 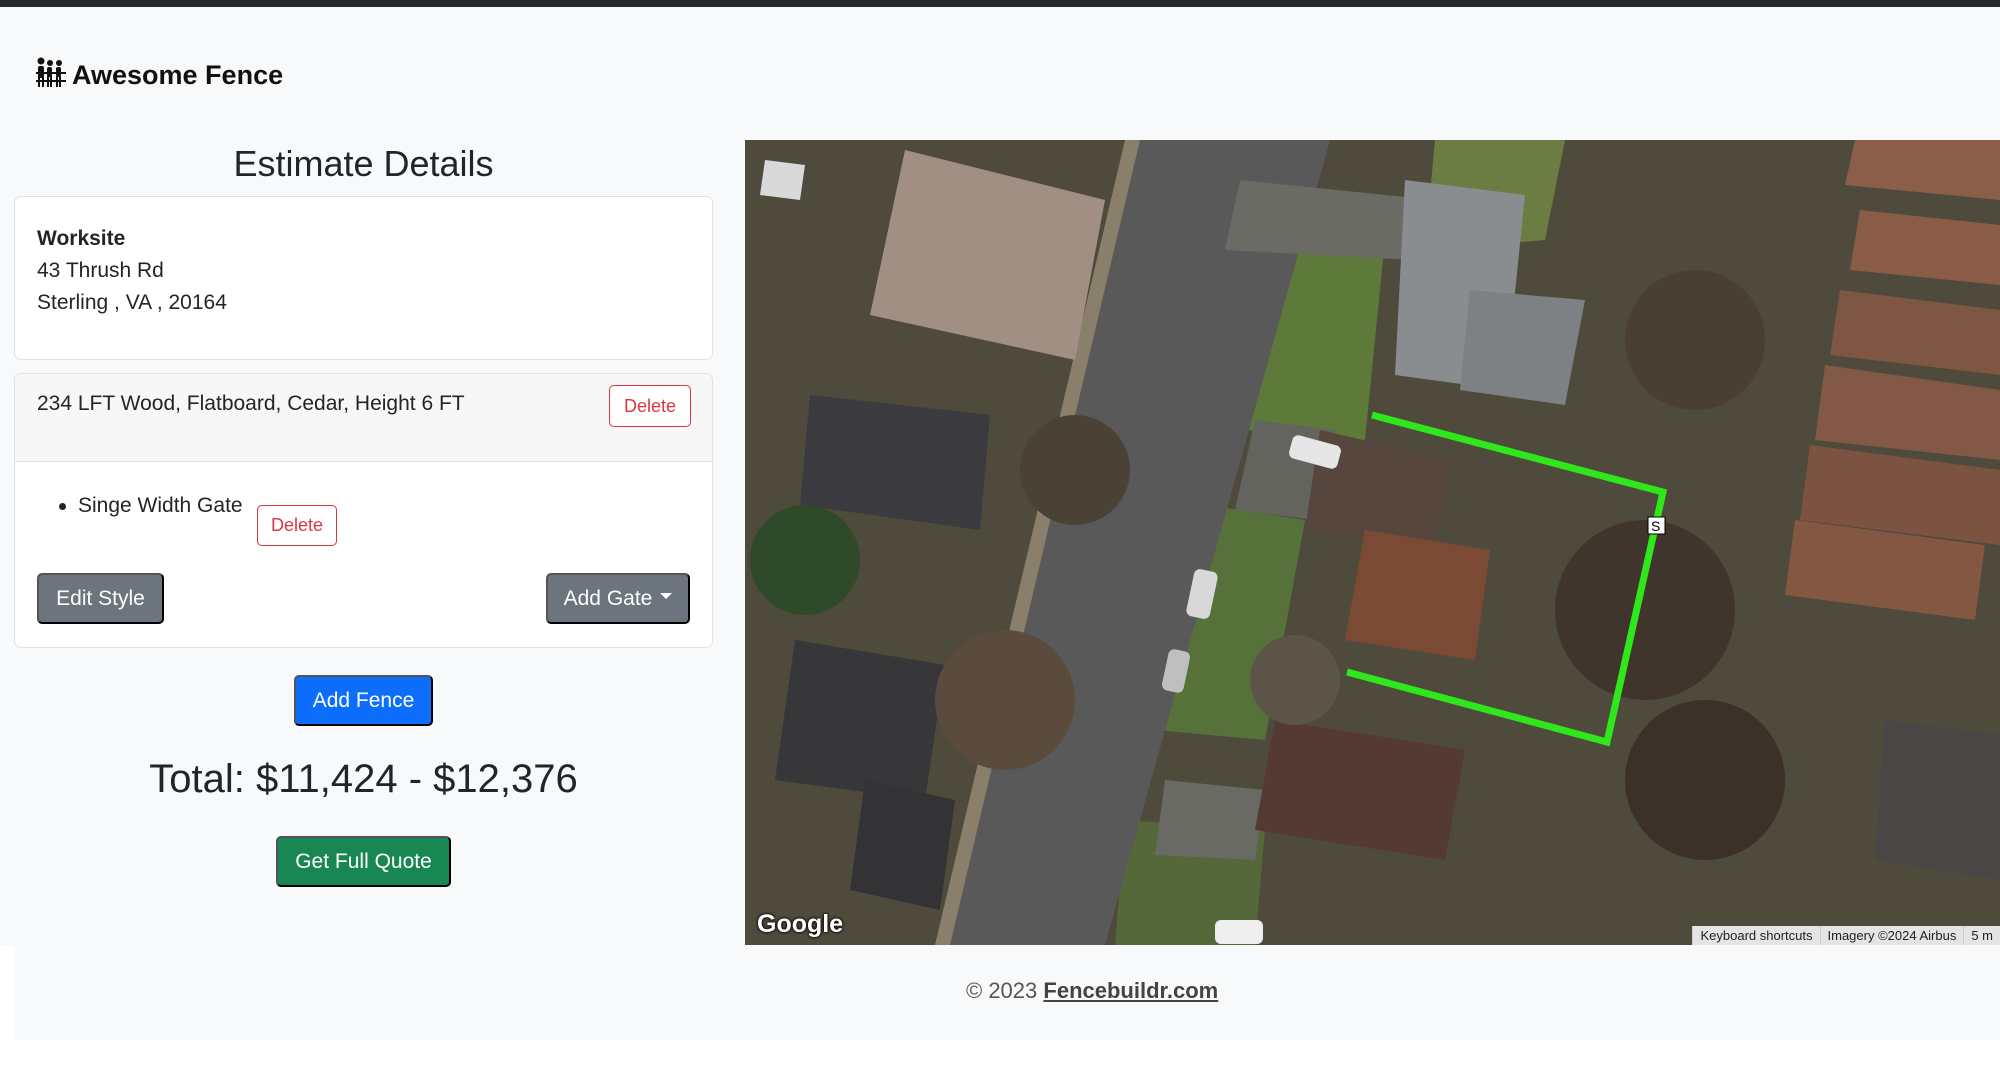 I want to click on delete-fence-button: Delete, so click(x=650, y=406).